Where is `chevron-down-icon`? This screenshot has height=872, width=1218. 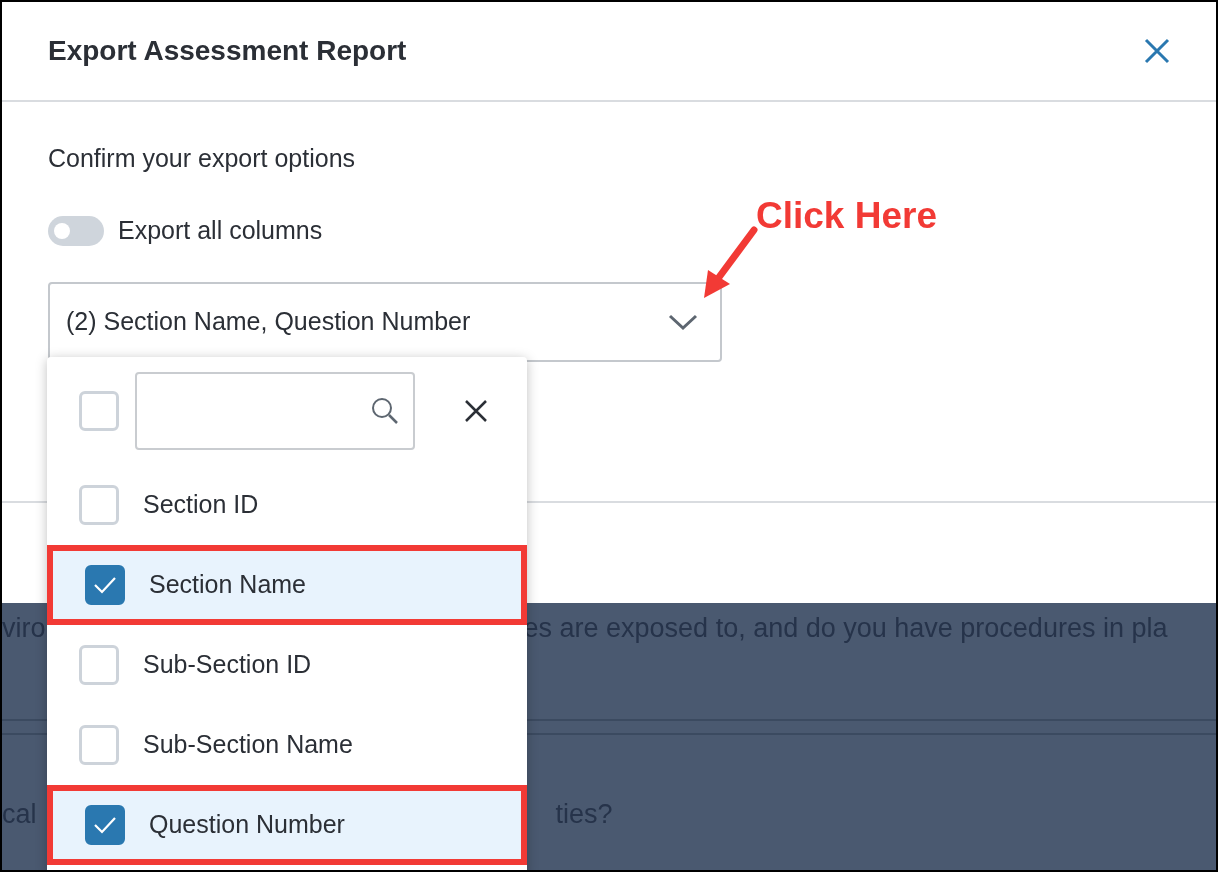
chevron-down-icon is located at coordinates (683, 321).